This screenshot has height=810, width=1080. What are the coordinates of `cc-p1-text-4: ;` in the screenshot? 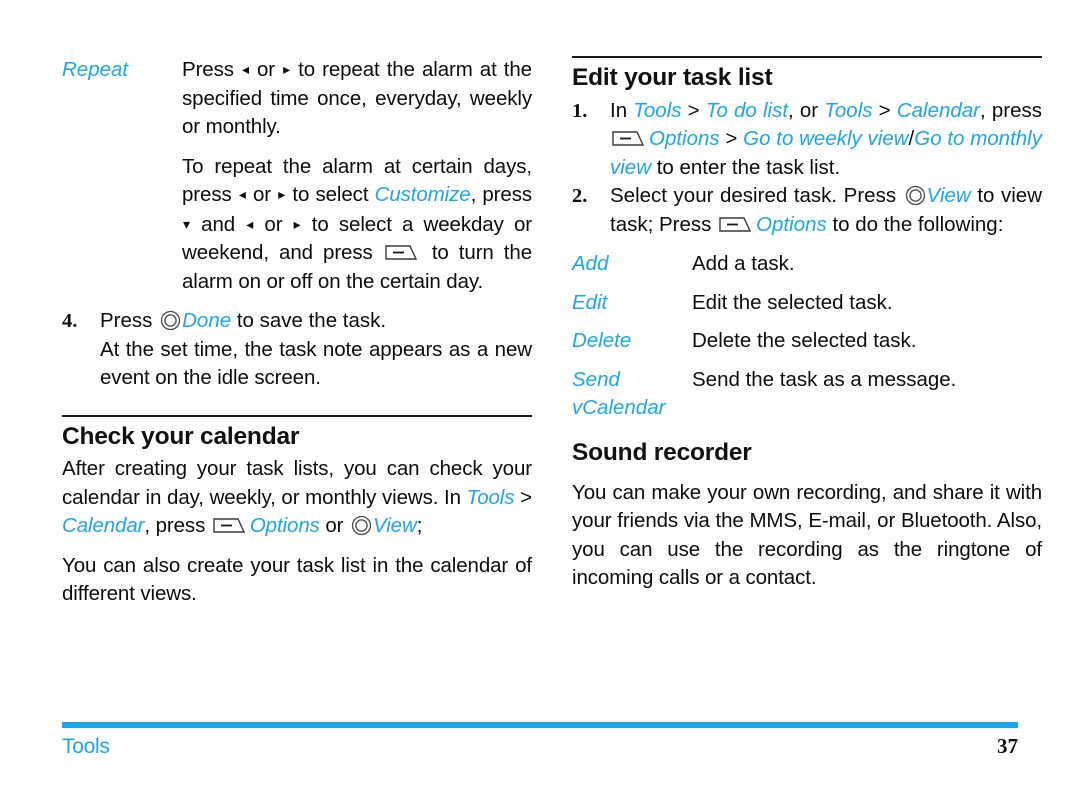 It's located at (419, 526).